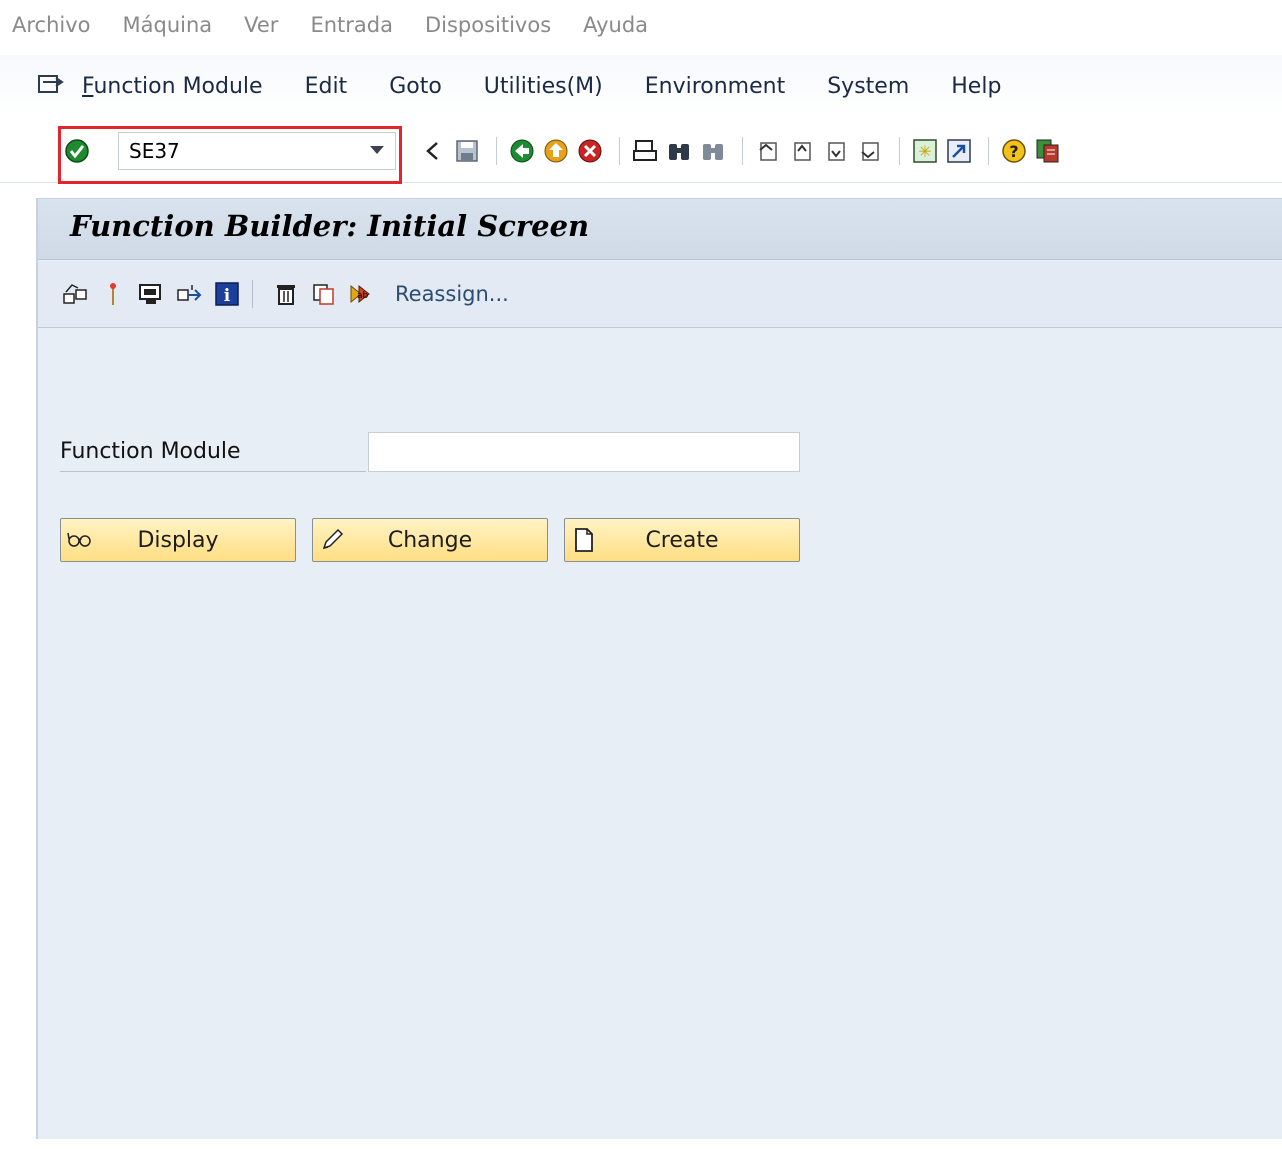 This screenshot has height=1163, width=1282. Describe the element at coordinates (467, 151) in the screenshot. I see `save-icon` at that location.